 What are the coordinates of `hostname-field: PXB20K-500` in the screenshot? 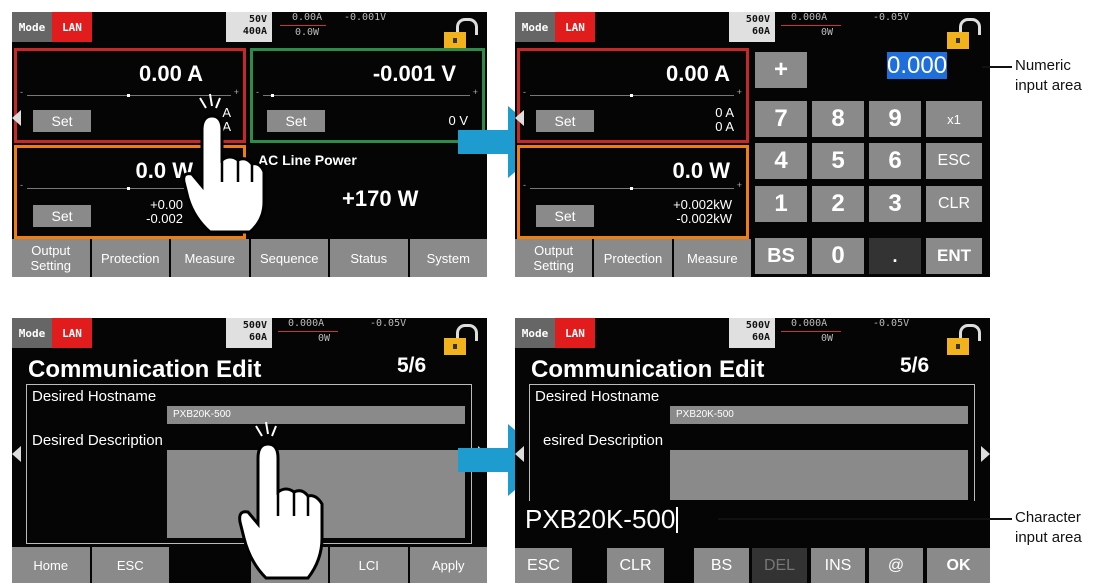 It's located at (819, 415).